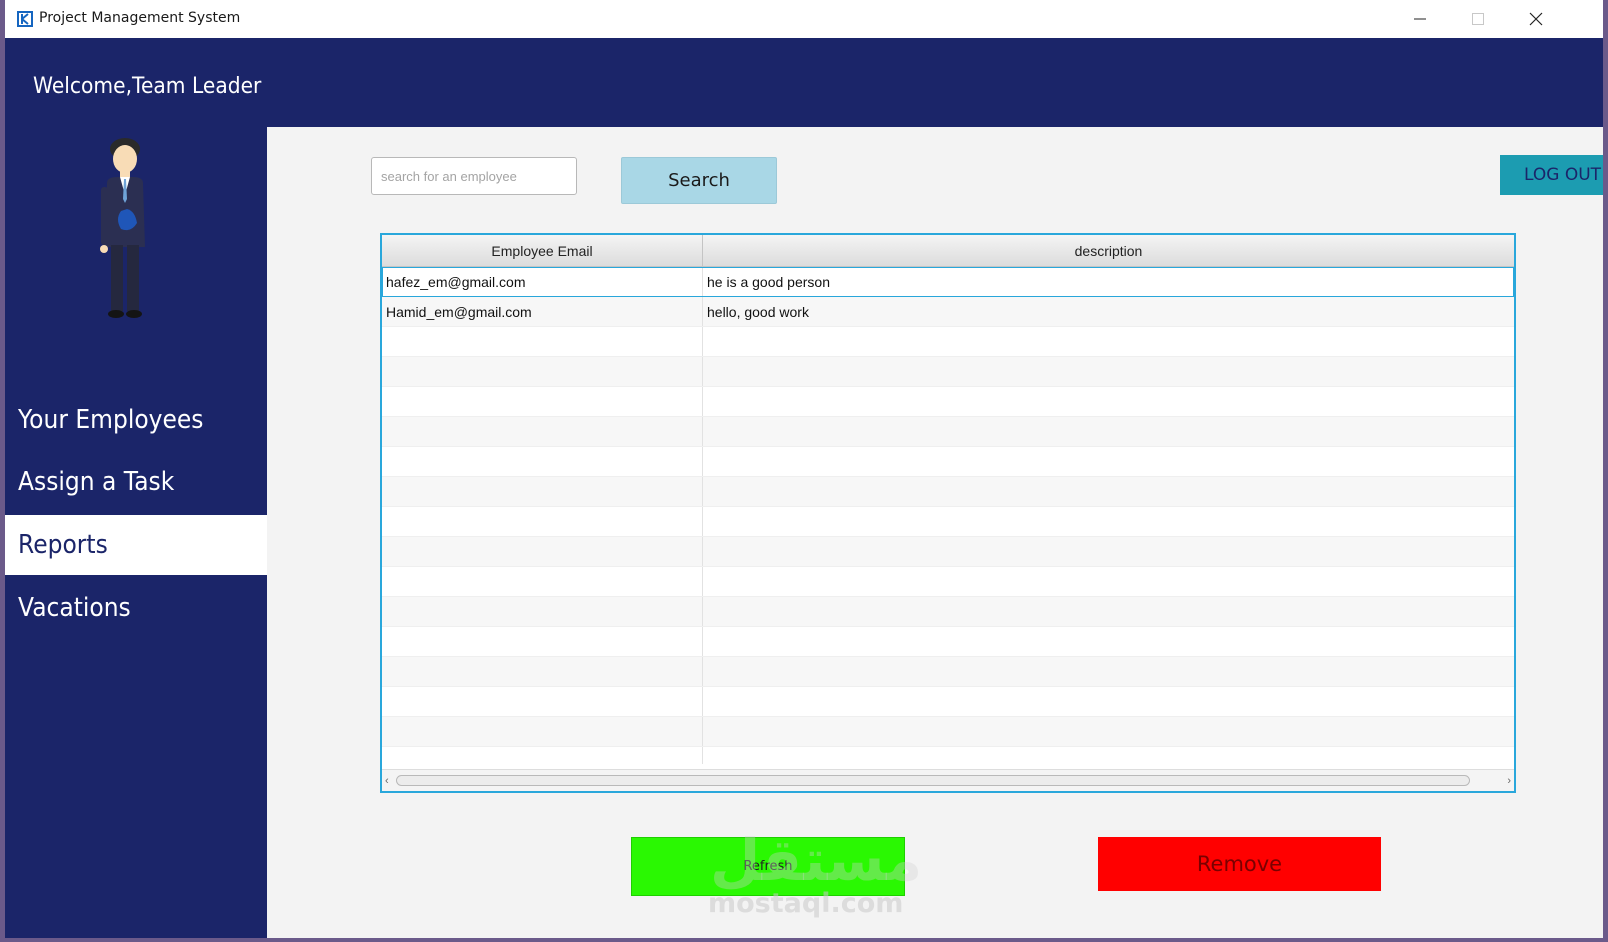  I want to click on column-header-description: description, so click(1108, 250).